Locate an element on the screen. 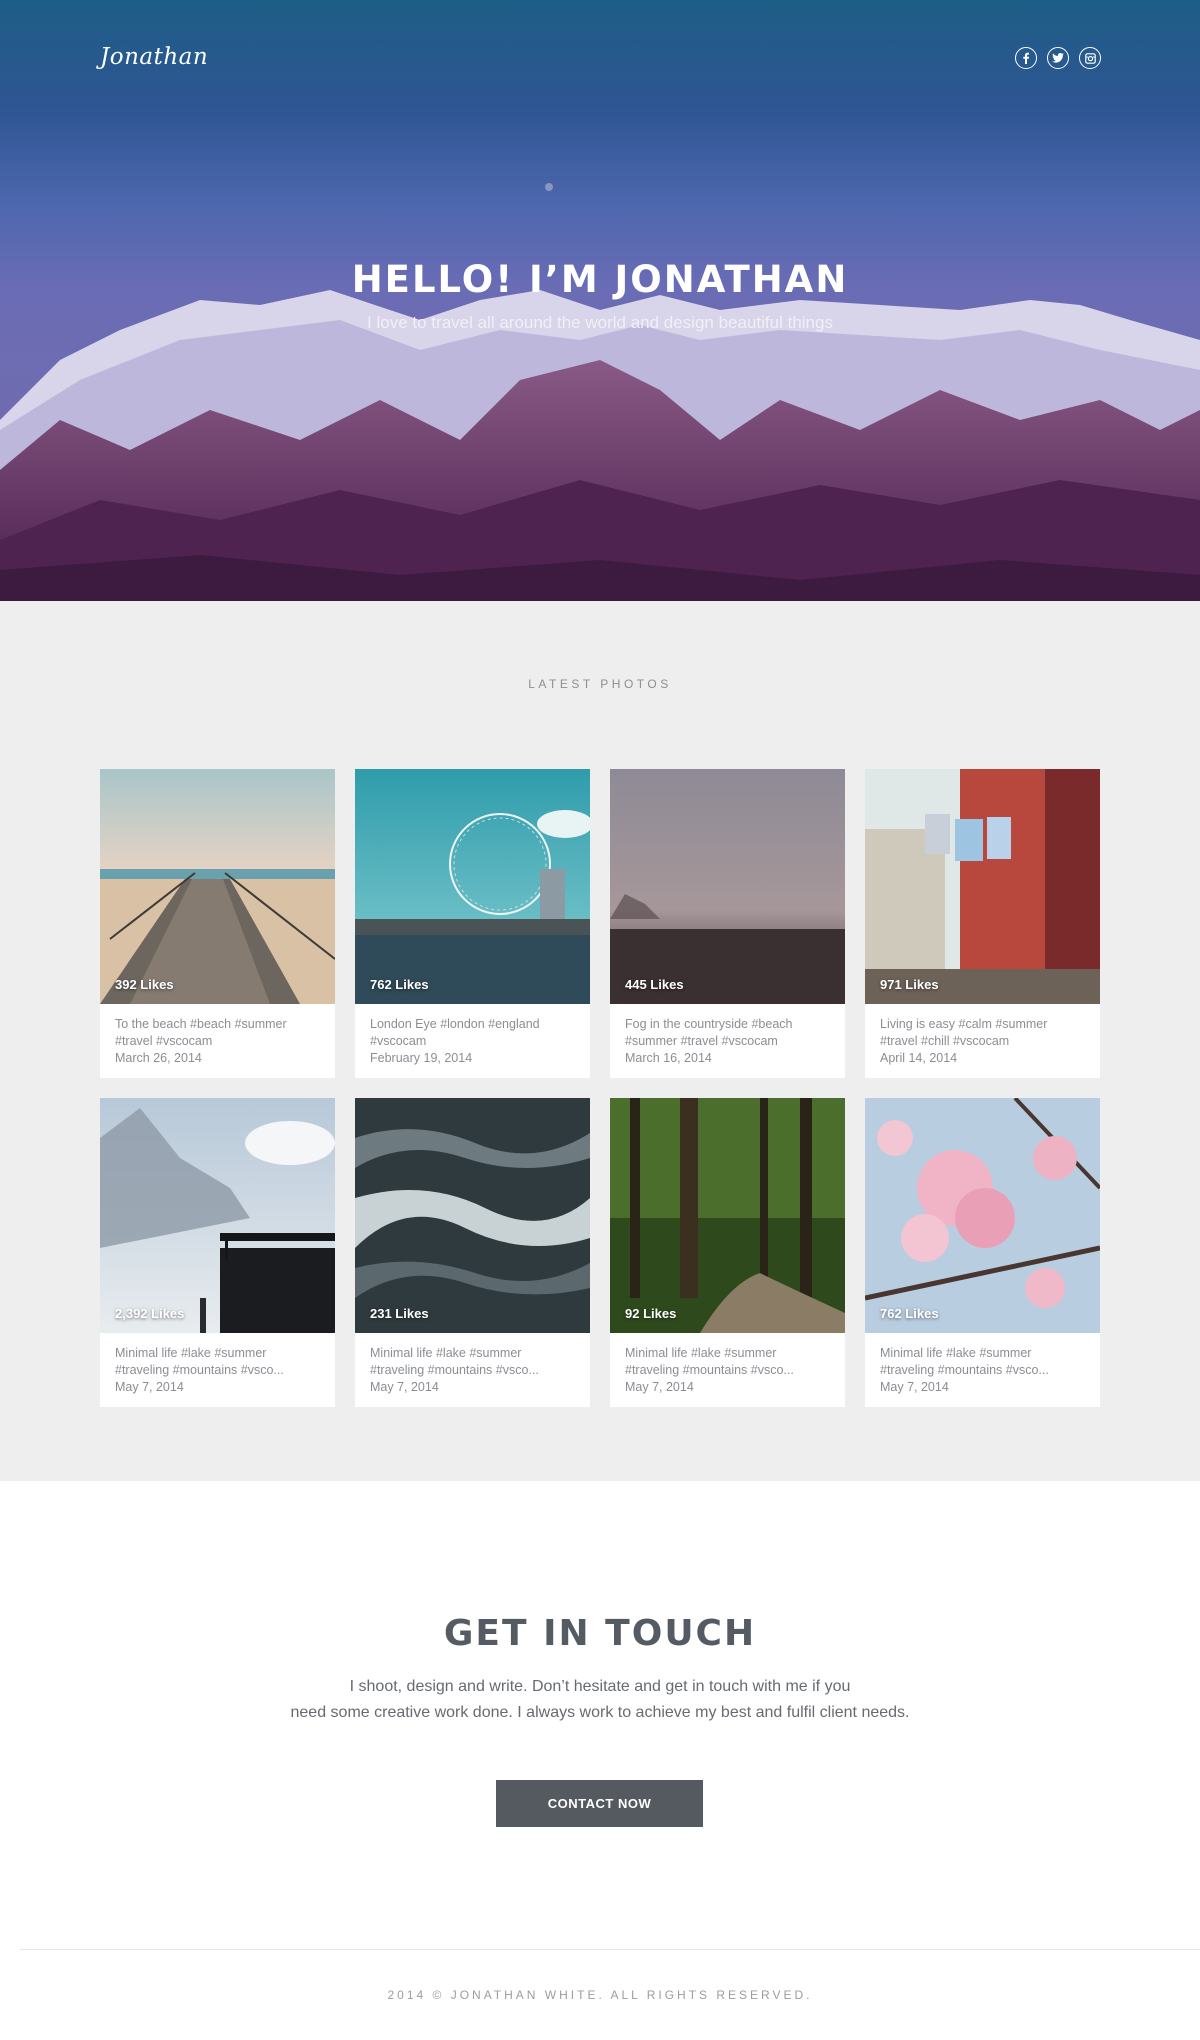 The height and width of the screenshot is (2040, 1200). likes-count: 971 Likes is located at coordinates (909, 984).